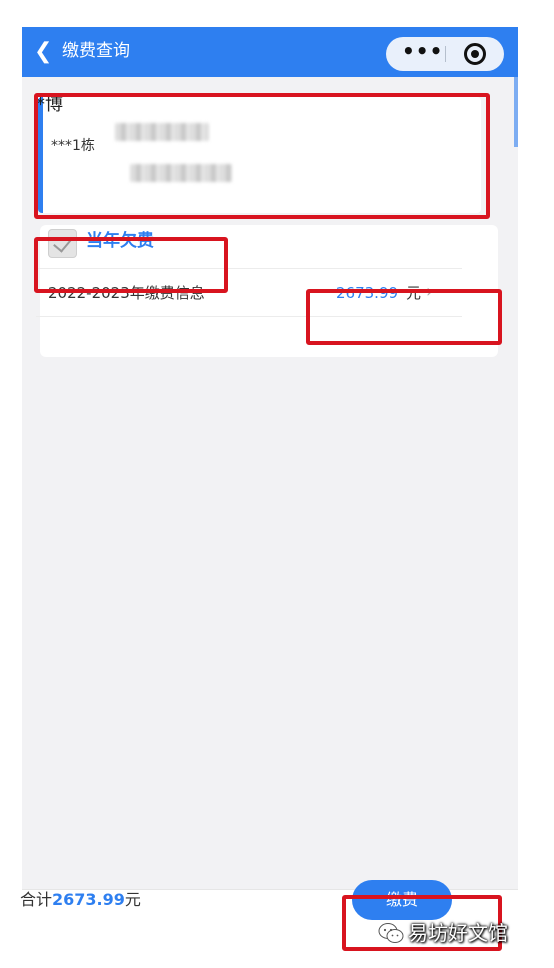  What do you see at coordinates (404, 317) in the screenshot?
I see `highlight-box-amount` at bounding box center [404, 317].